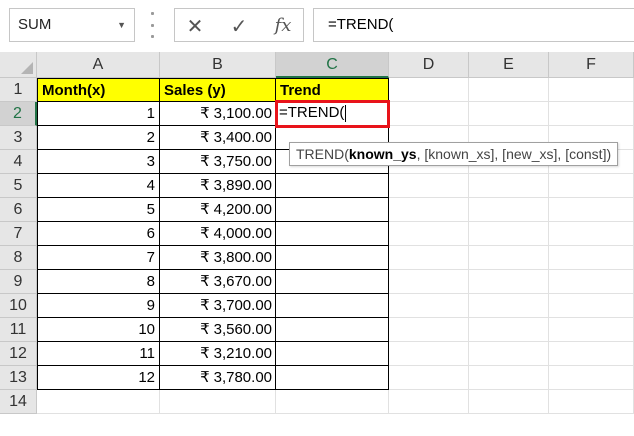 Image resolution: width=634 pixels, height=436 pixels. I want to click on cell-e8, so click(509, 258).